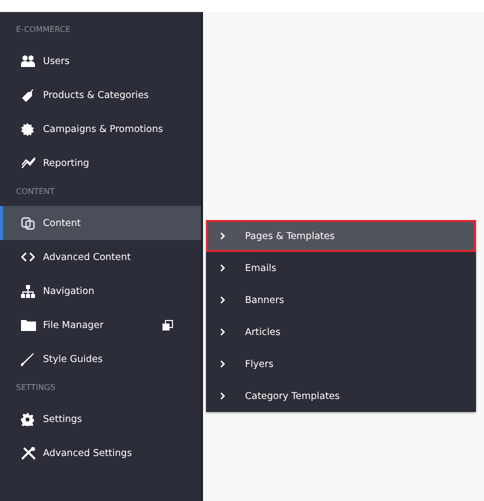  Describe the element at coordinates (100, 359) in the screenshot. I see `sidebar-item: Style Guides` at that location.